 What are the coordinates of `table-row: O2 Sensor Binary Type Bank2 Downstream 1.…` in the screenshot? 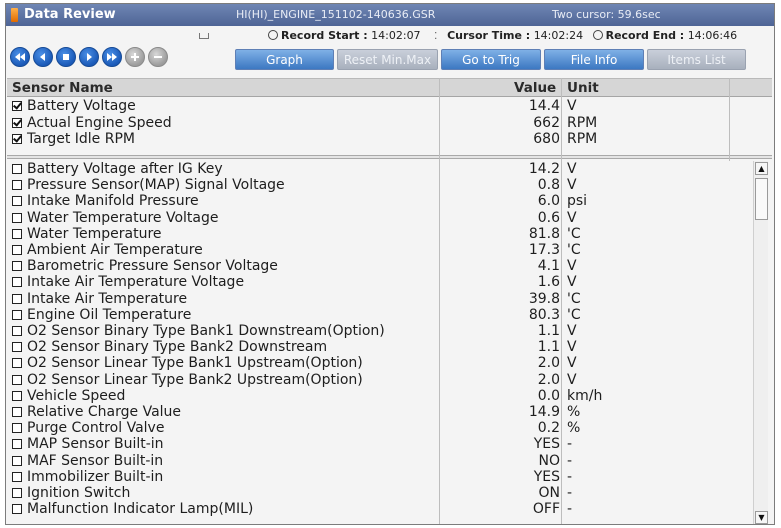 It's located at (389, 347).